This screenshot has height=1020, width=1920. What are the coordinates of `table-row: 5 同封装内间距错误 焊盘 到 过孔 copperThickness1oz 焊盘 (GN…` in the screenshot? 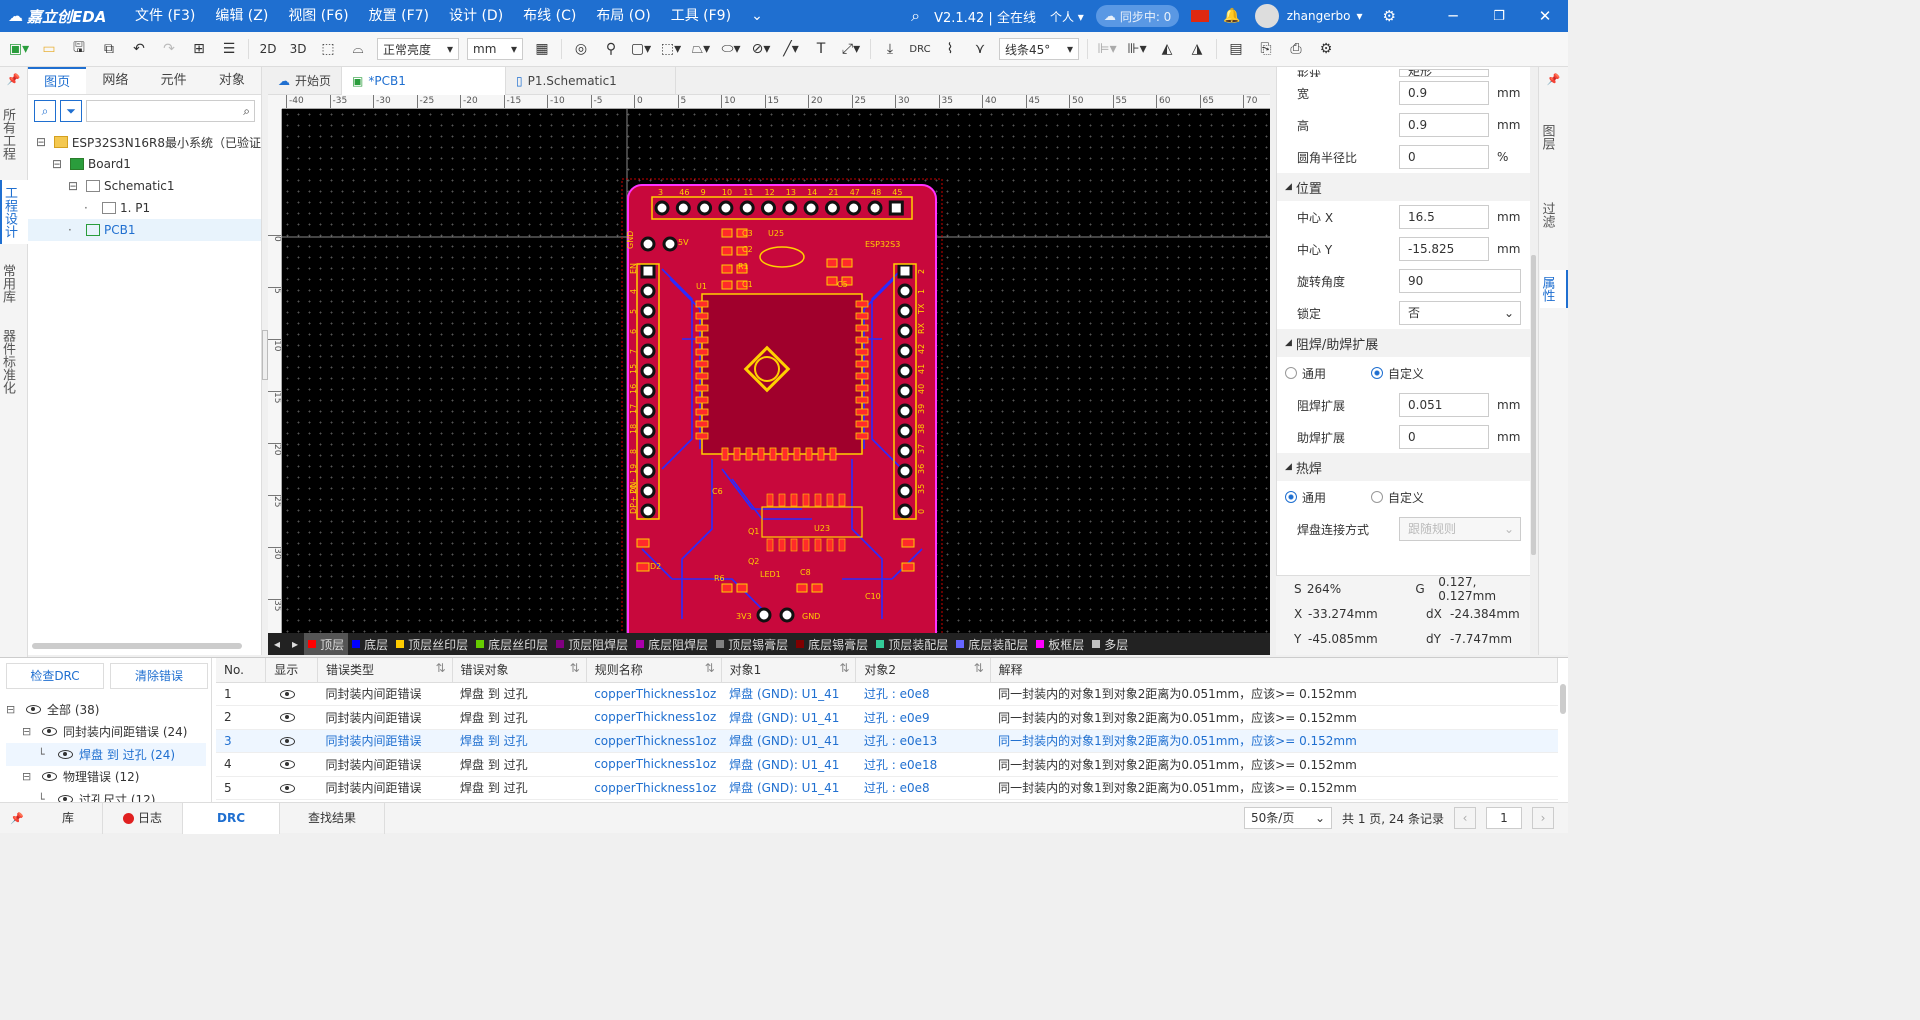 It's located at (887, 788).